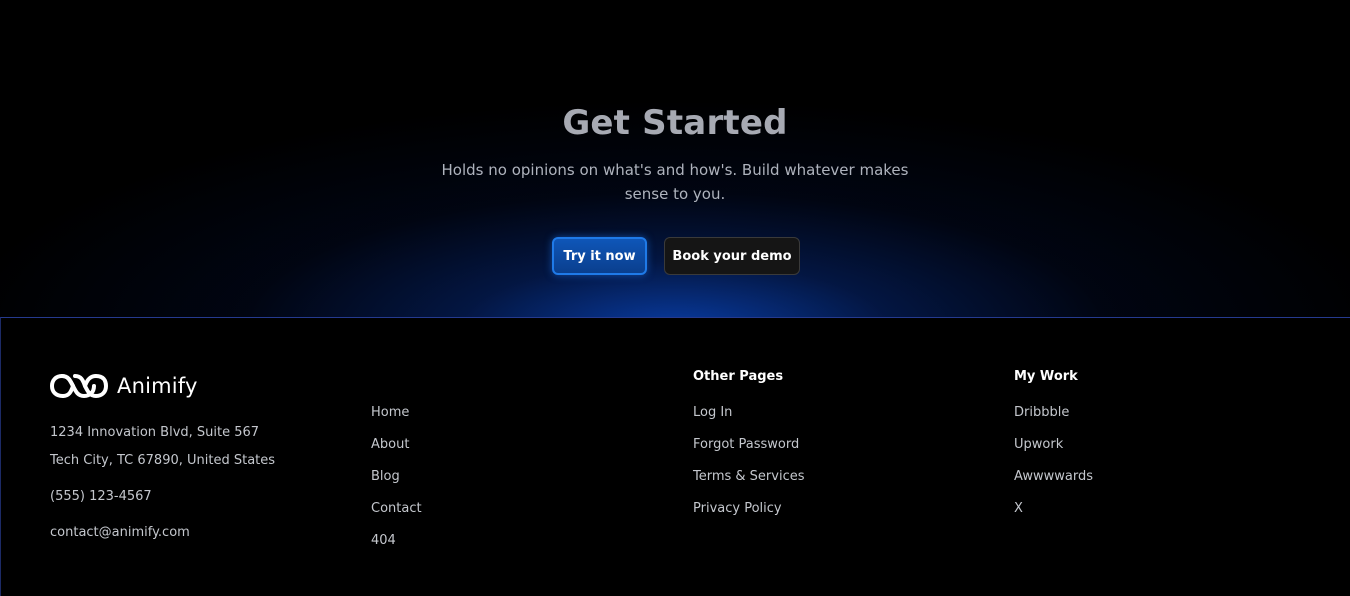  Describe the element at coordinates (737, 509) in the screenshot. I see `footer-link-privacy: Privacy Policy` at that location.